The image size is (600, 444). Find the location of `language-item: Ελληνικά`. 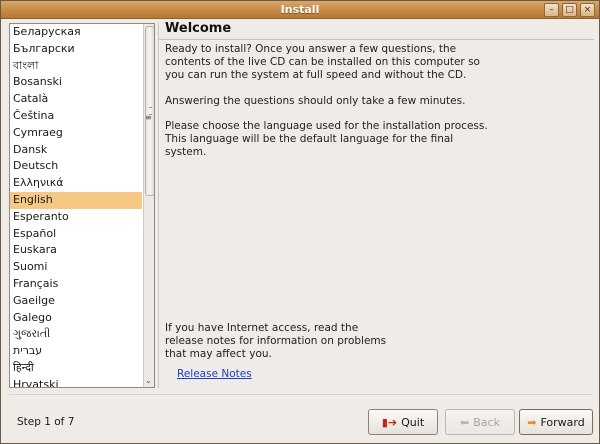

language-item: Ελληνικά is located at coordinates (76, 183).